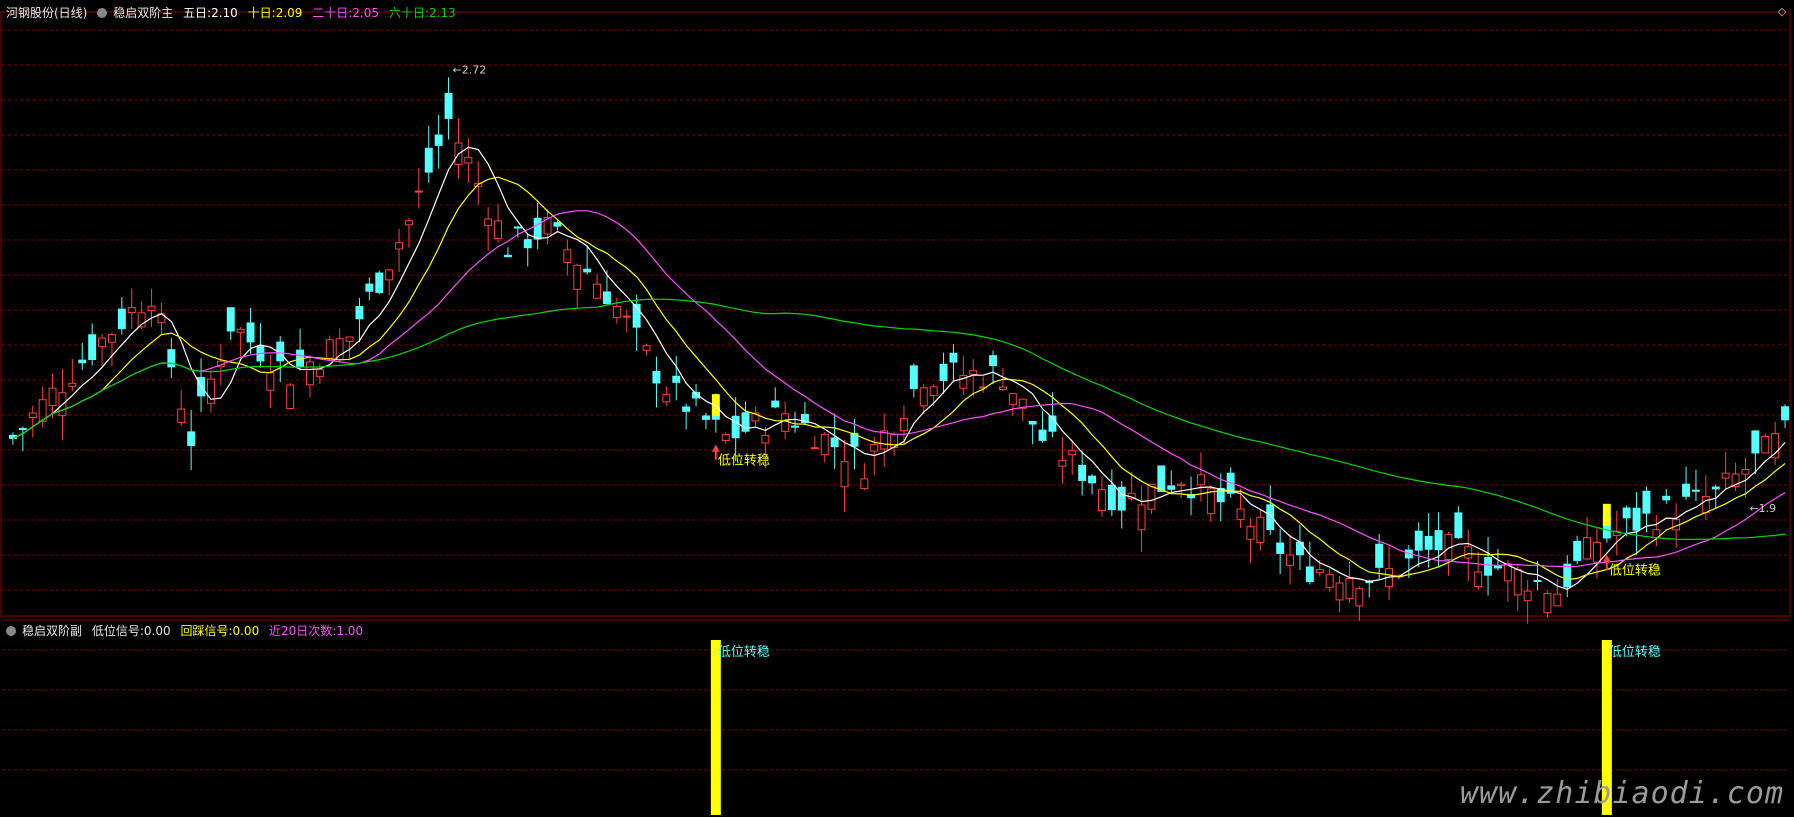  What do you see at coordinates (143, 13) in the screenshot?
I see `main-indicator-name: 稳启双阶主` at bounding box center [143, 13].